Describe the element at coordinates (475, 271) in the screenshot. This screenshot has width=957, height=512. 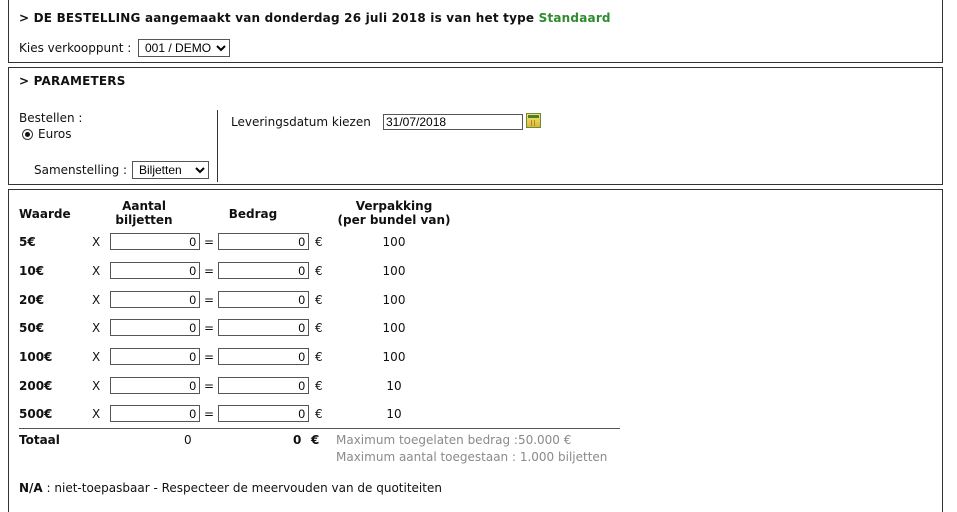
I see `table-row: 10€ X = € 100` at that location.